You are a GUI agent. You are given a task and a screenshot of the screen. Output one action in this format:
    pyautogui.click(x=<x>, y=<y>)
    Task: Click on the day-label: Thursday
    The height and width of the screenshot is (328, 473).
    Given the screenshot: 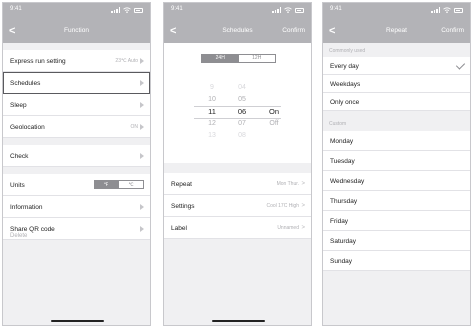 What is the action you would take?
    pyautogui.click(x=344, y=201)
    